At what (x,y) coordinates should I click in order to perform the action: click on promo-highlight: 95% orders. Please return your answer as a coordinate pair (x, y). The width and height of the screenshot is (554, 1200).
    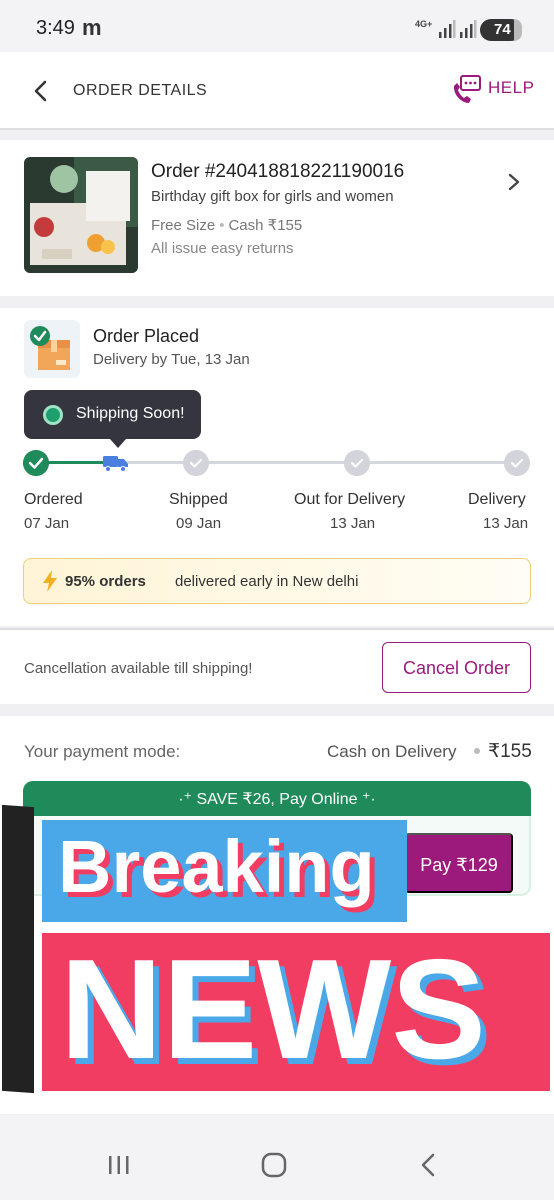
    Looking at the image, I should click on (105, 581).